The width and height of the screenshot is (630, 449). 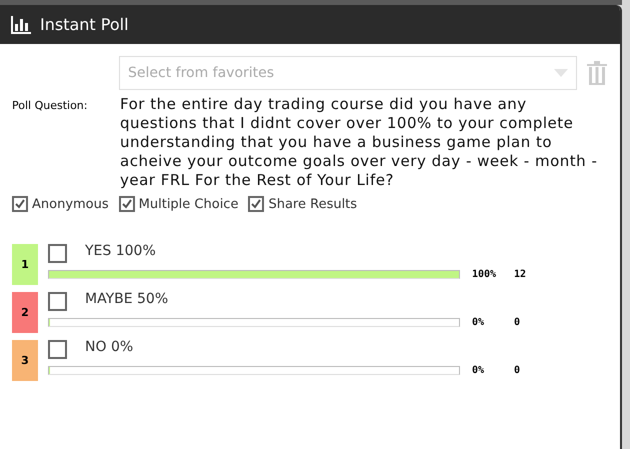 I want to click on answer-number: 1, so click(x=25, y=264).